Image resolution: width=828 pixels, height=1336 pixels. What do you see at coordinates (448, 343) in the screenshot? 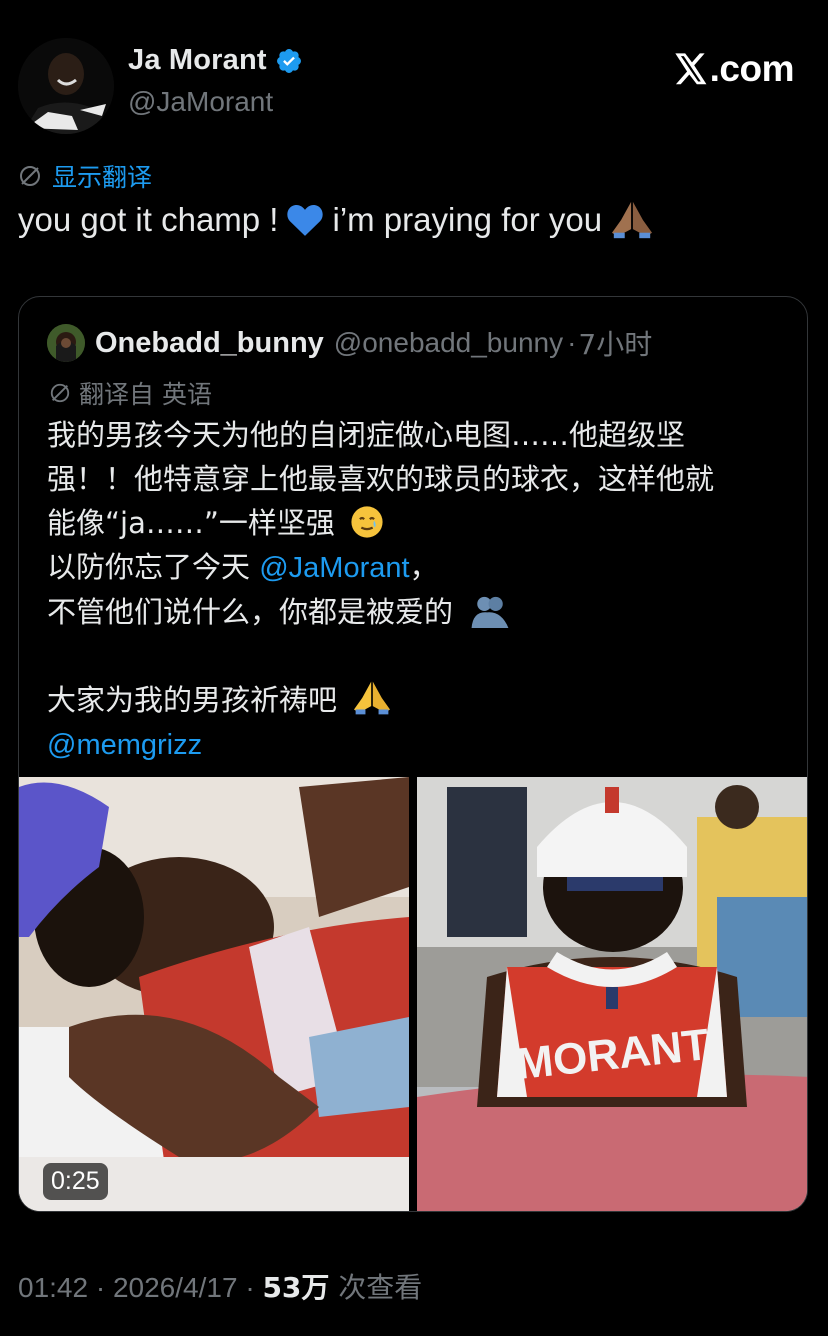
I see `quote-author-handle: @onebadd_bunny` at bounding box center [448, 343].